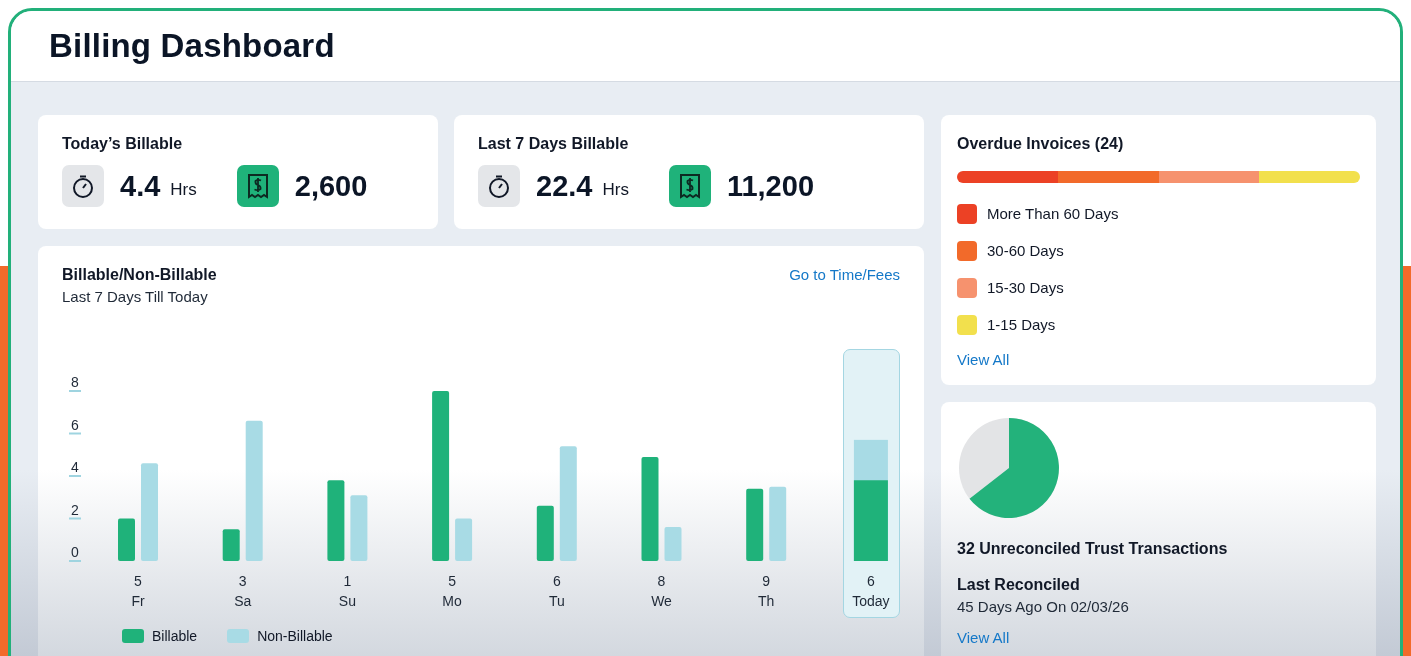  What do you see at coordinates (140, 186) in the screenshot?
I see `hours-value: 4.4` at bounding box center [140, 186].